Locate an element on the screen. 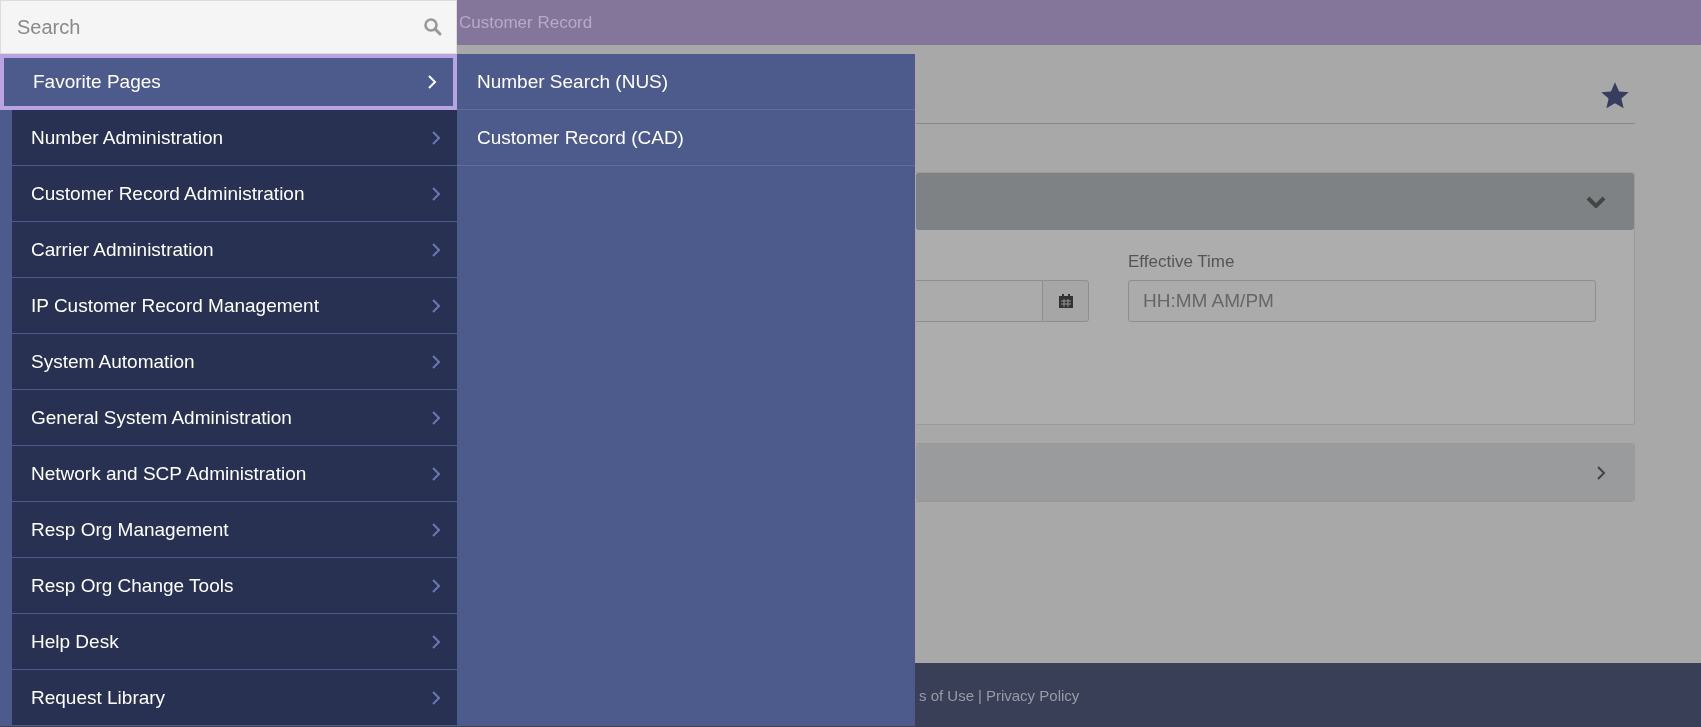  menu-item: Network and SCP Administration is located at coordinates (234, 474).